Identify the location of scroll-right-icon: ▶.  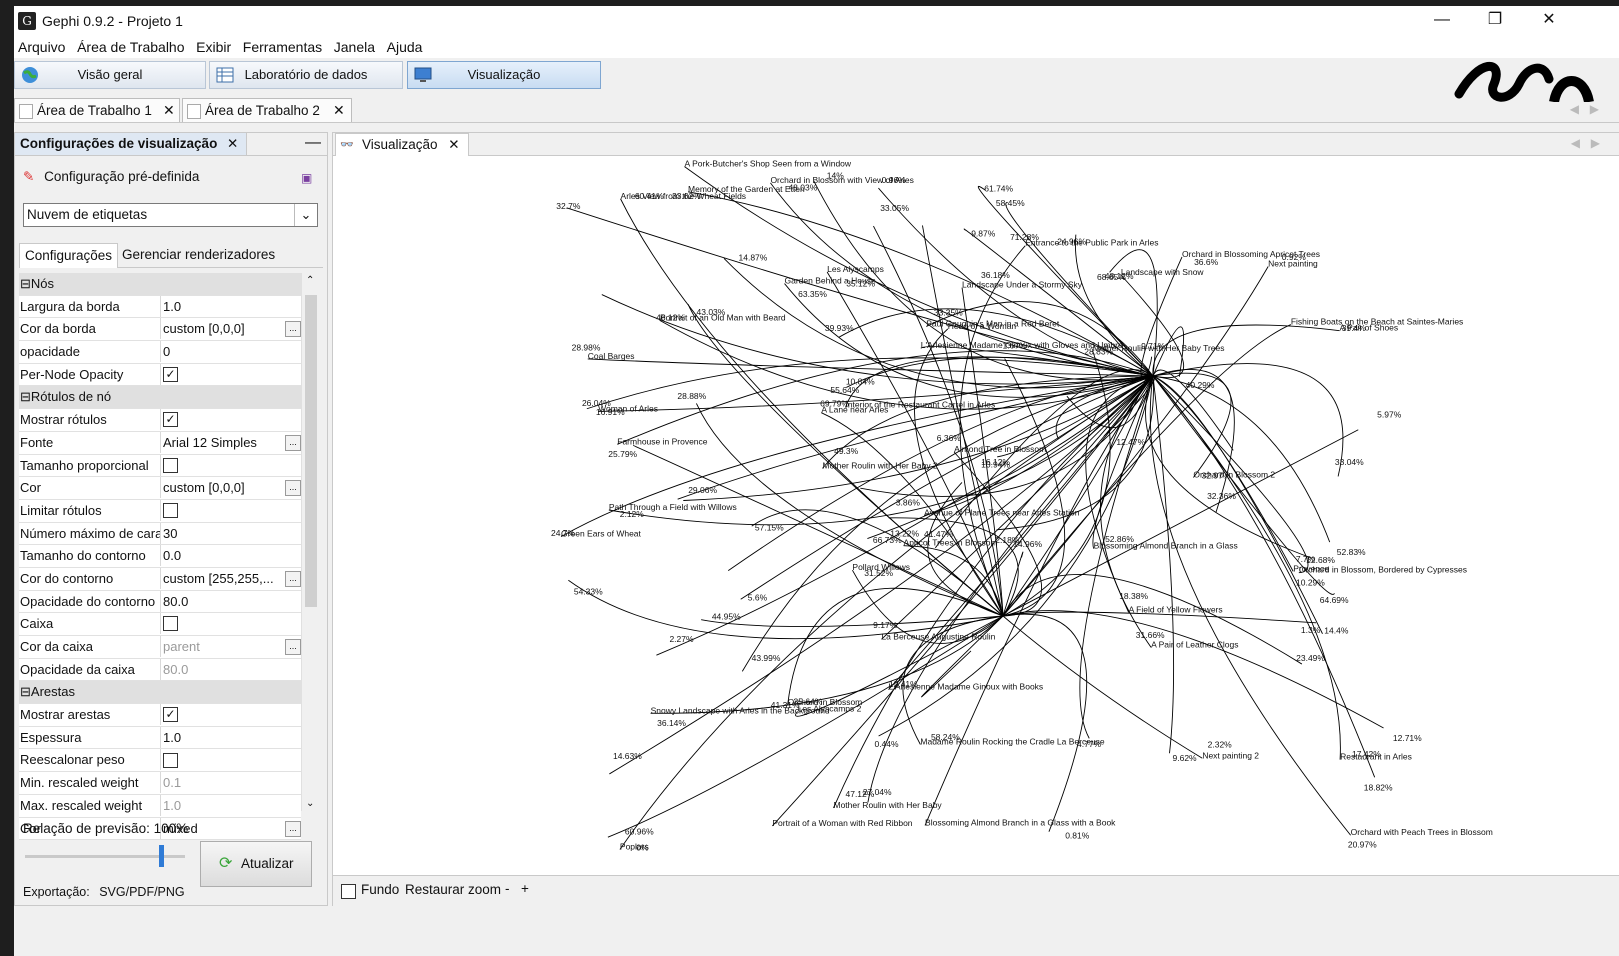
(1595, 143).